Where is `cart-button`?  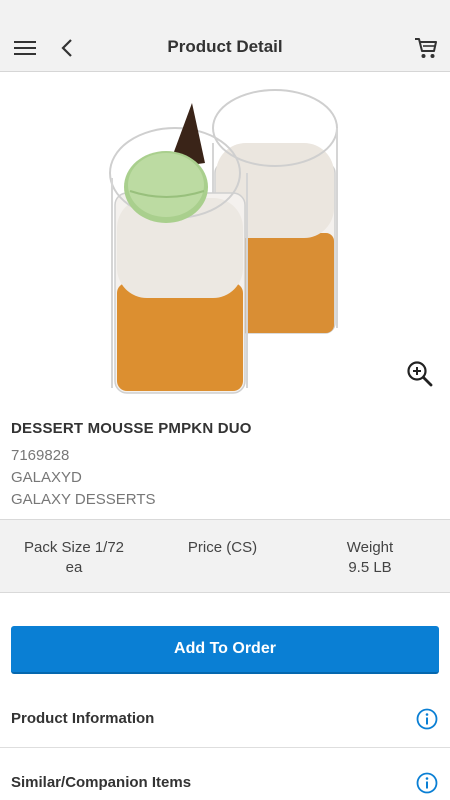
cart-button is located at coordinates (426, 48).